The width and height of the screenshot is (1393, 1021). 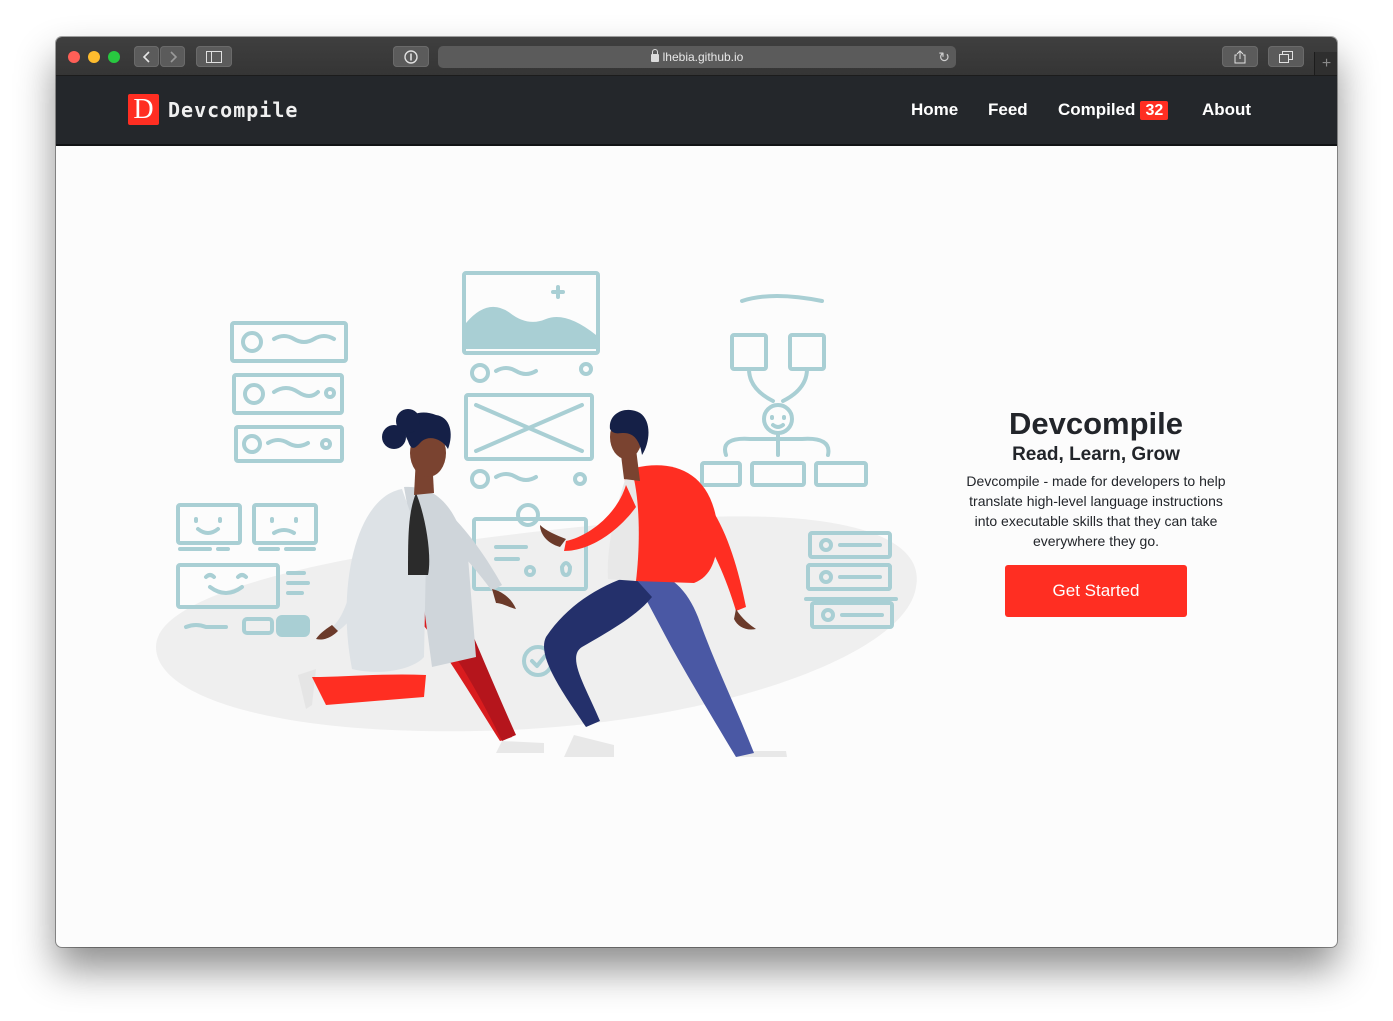 I want to click on back-button, so click(x=146, y=56).